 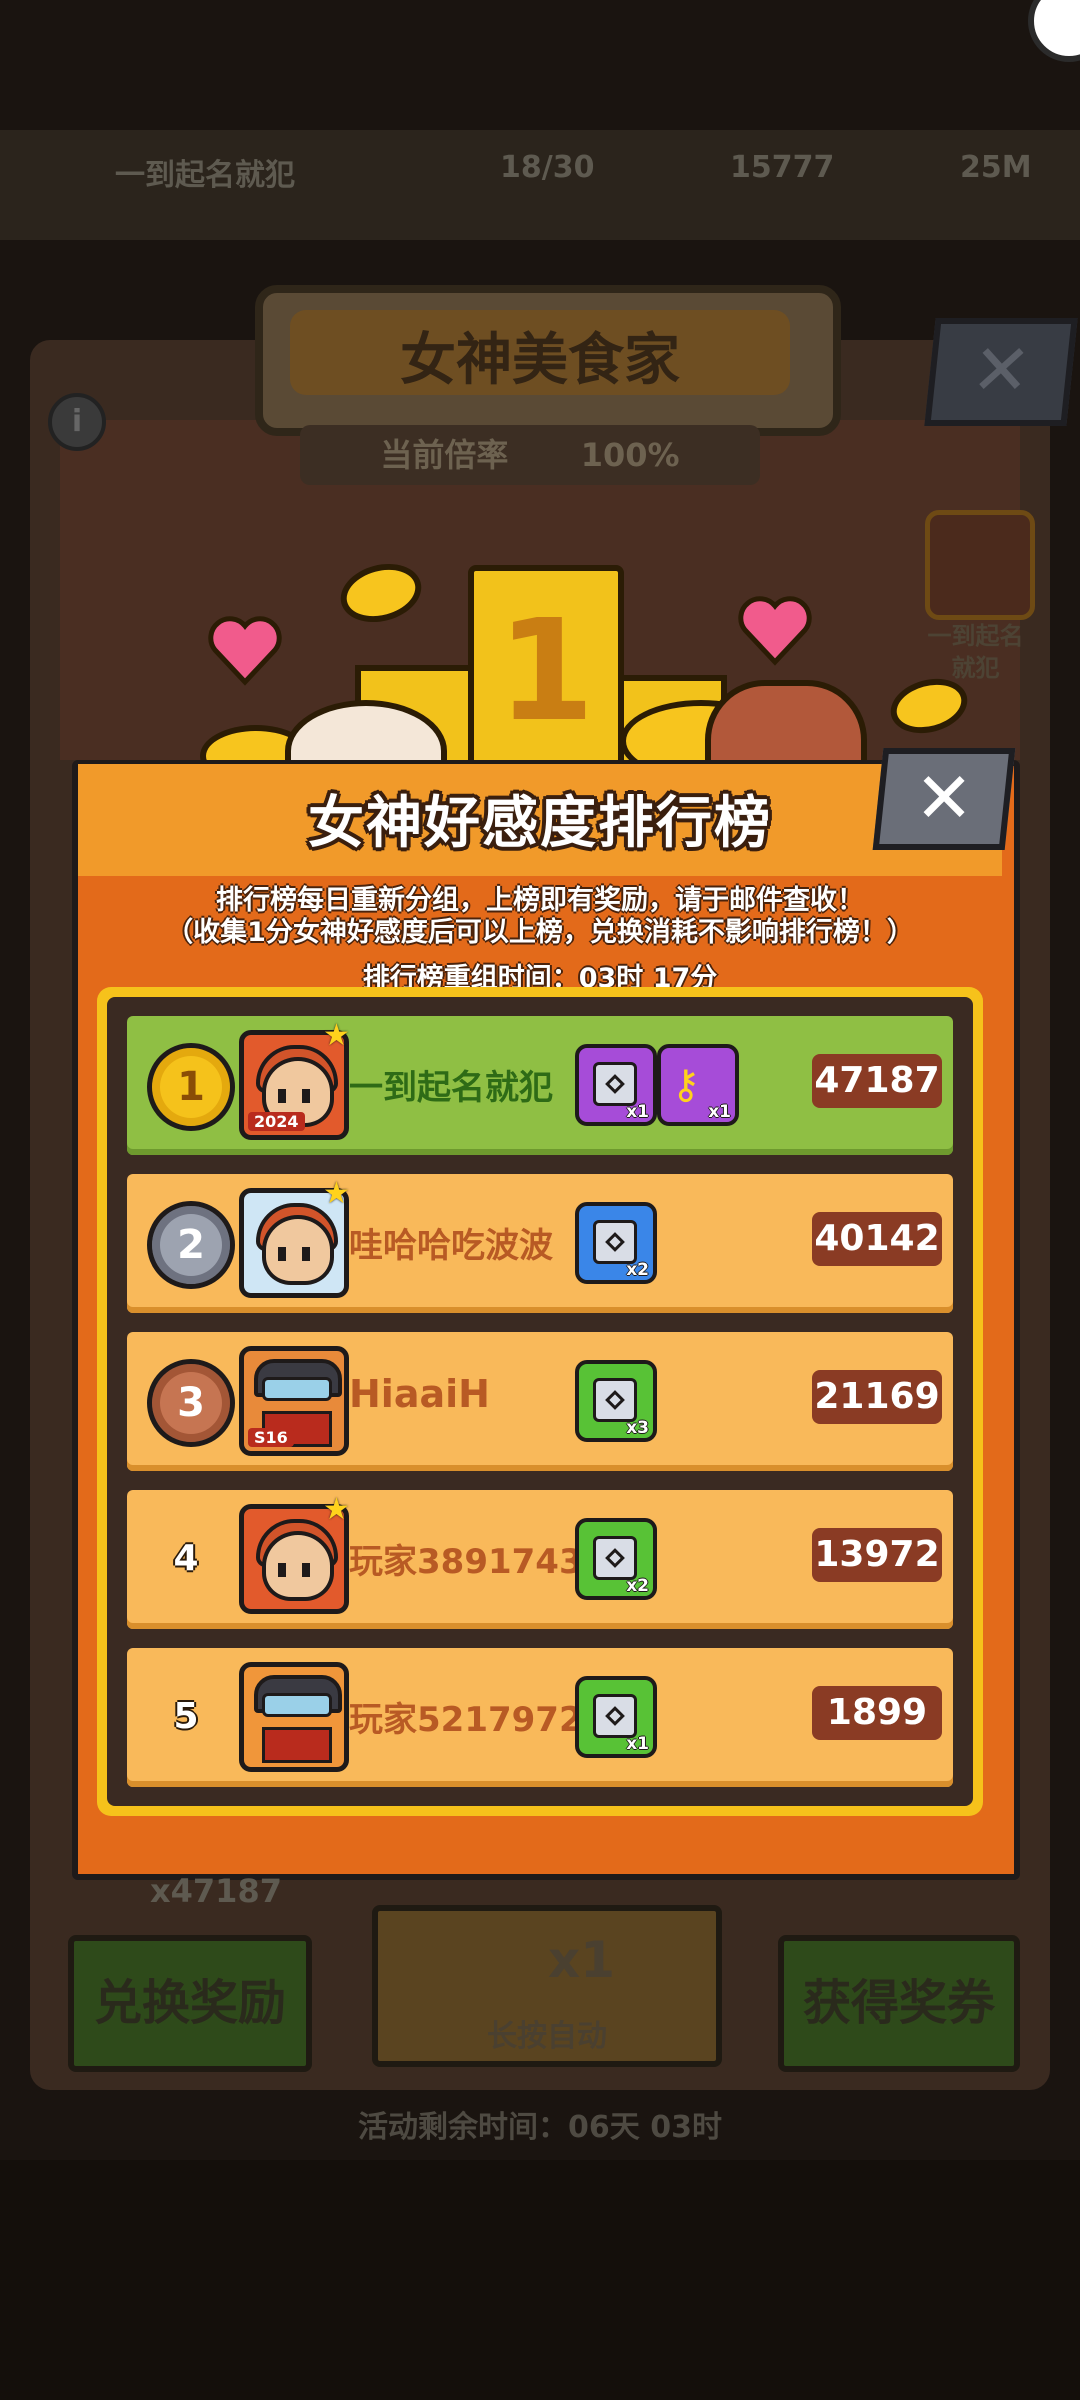 I want to click on coins-value: 15777, so click(x=782, y=167).